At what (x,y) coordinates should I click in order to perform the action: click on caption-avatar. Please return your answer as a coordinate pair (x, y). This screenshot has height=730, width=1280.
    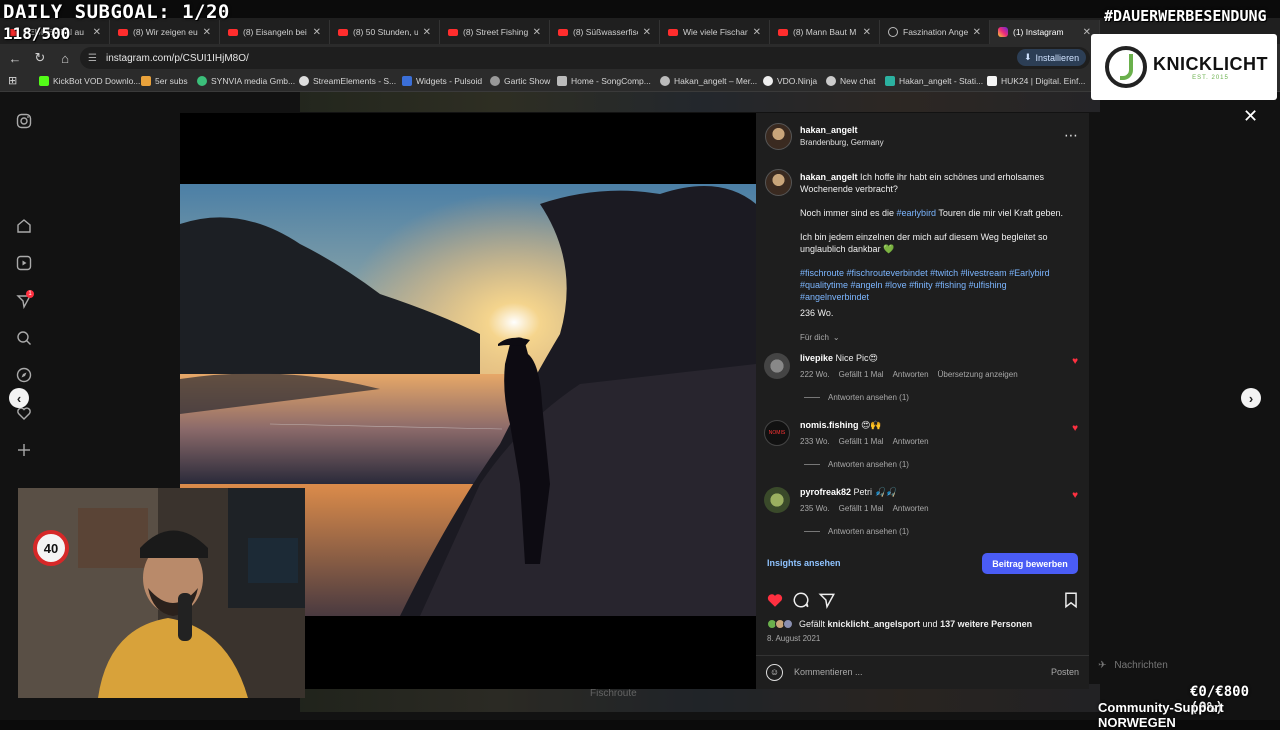
    Looking at the image, I should click on (778, 182).